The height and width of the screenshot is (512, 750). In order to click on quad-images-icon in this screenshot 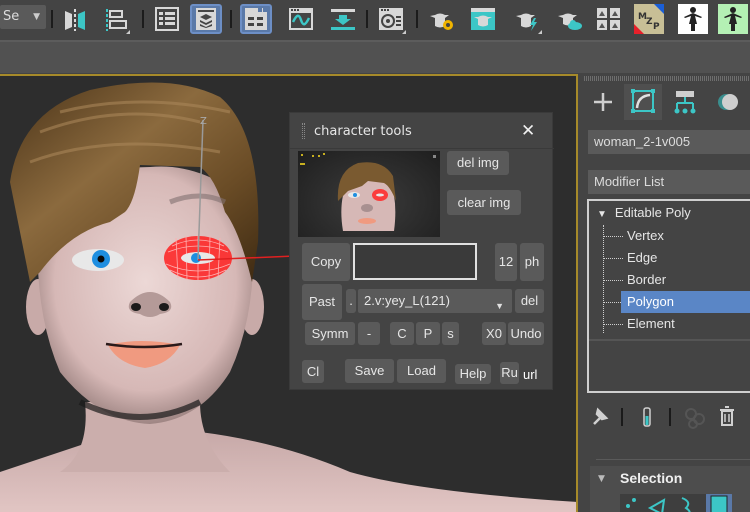, I will do `click(608, 19)`.